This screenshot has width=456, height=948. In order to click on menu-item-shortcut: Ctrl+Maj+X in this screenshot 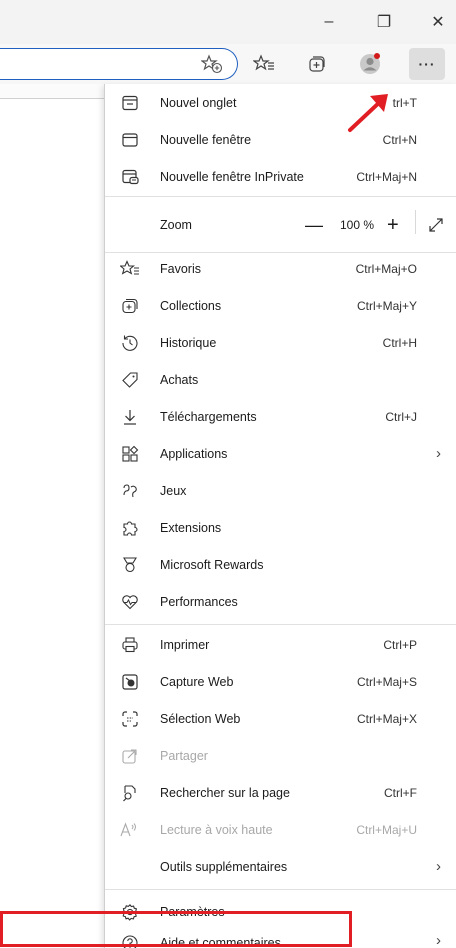, I will do `click(386, 718)`.